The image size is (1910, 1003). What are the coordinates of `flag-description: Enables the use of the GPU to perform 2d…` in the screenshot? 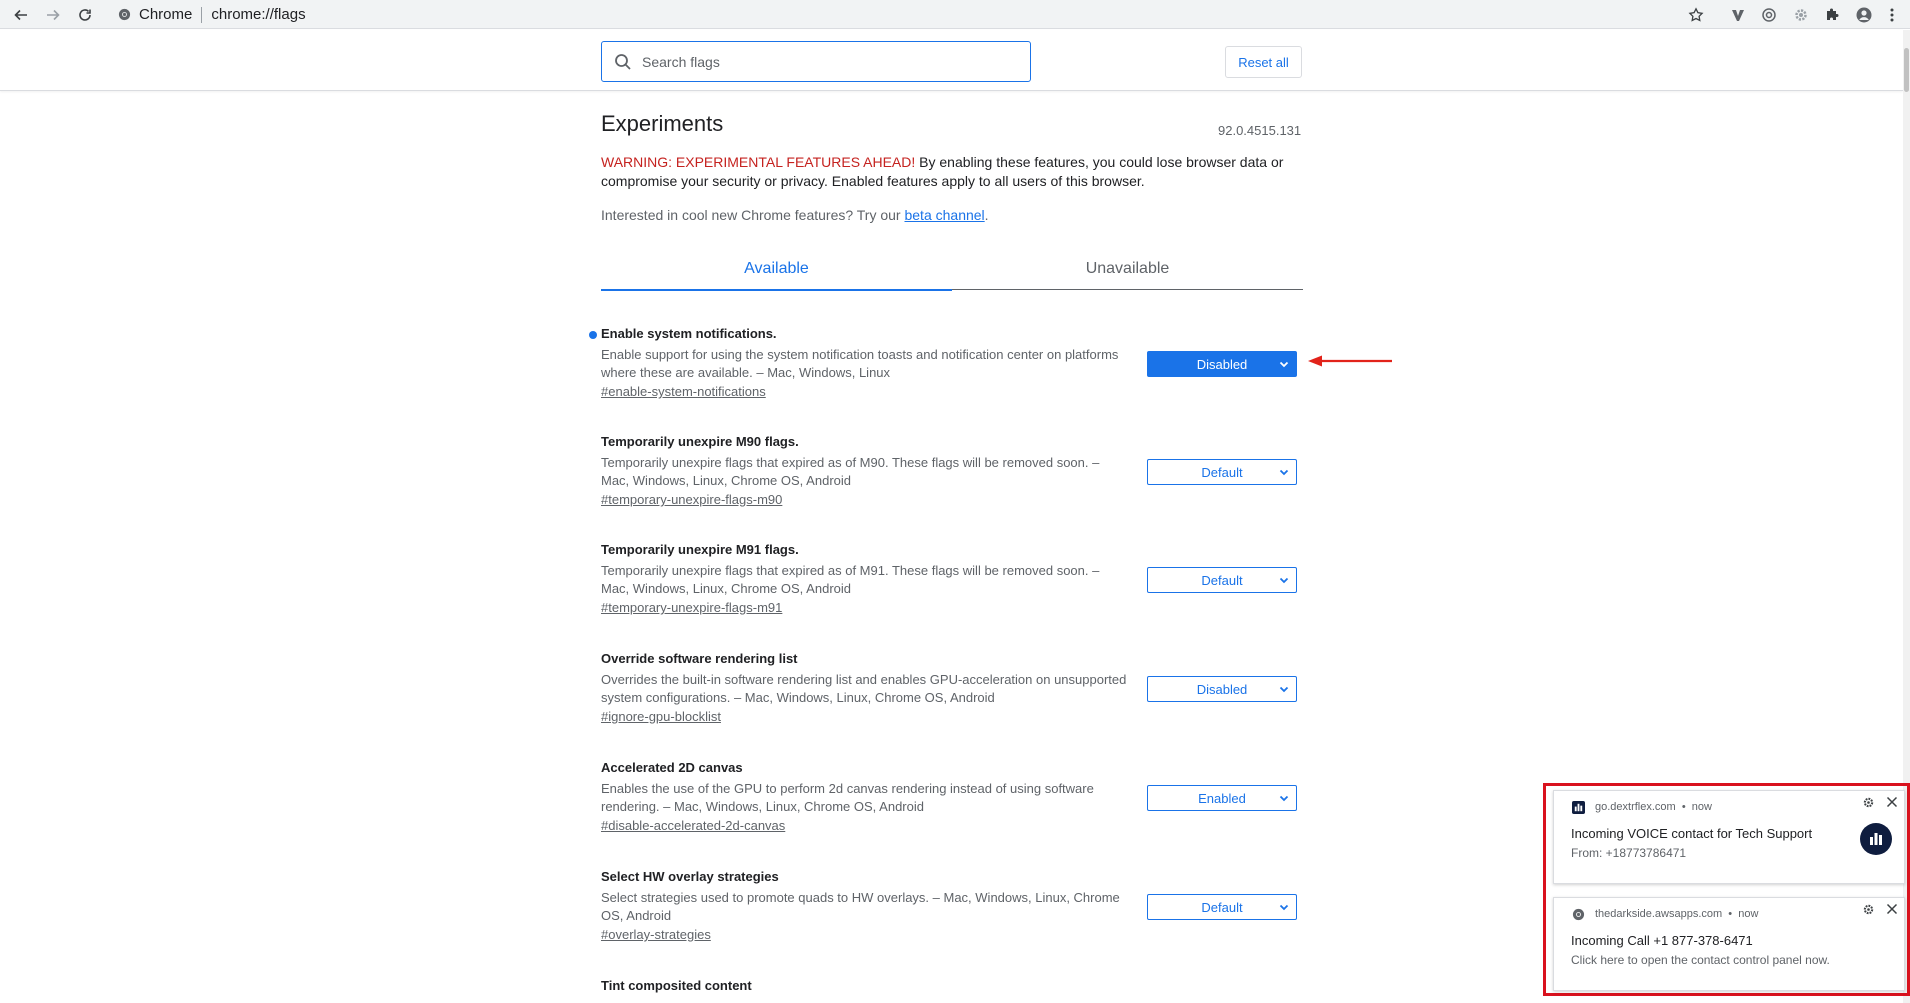 It's located at (847, 797).